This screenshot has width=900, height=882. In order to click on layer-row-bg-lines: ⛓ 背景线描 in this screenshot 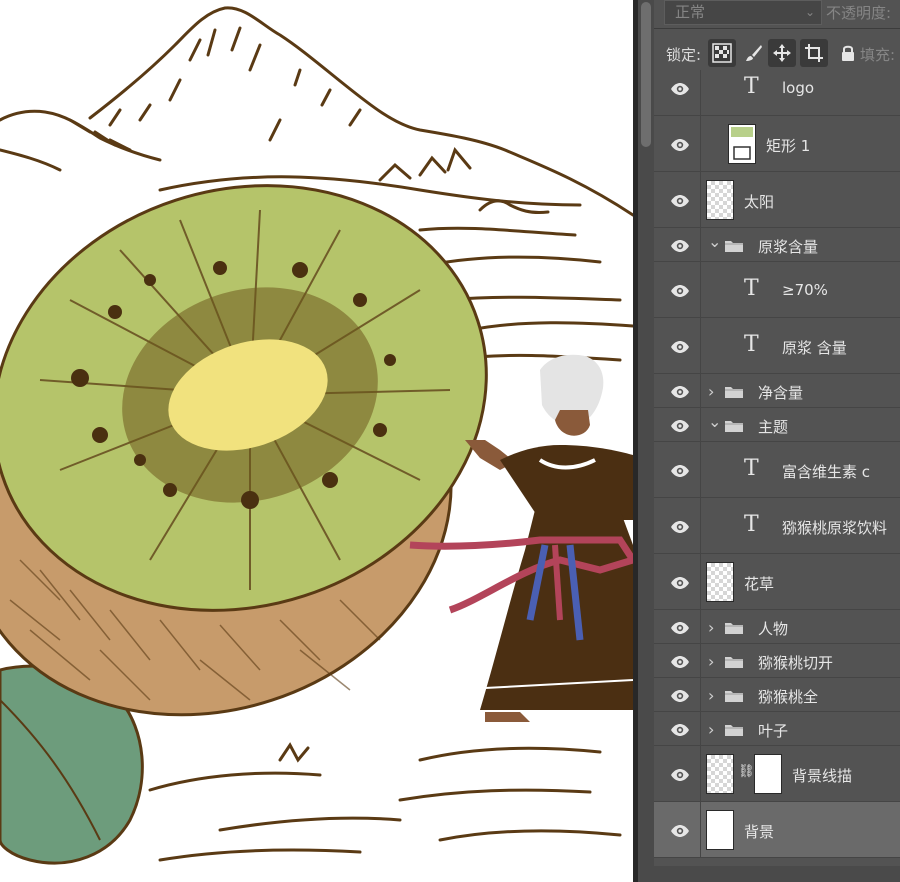, I will do `click(777, 774)`.